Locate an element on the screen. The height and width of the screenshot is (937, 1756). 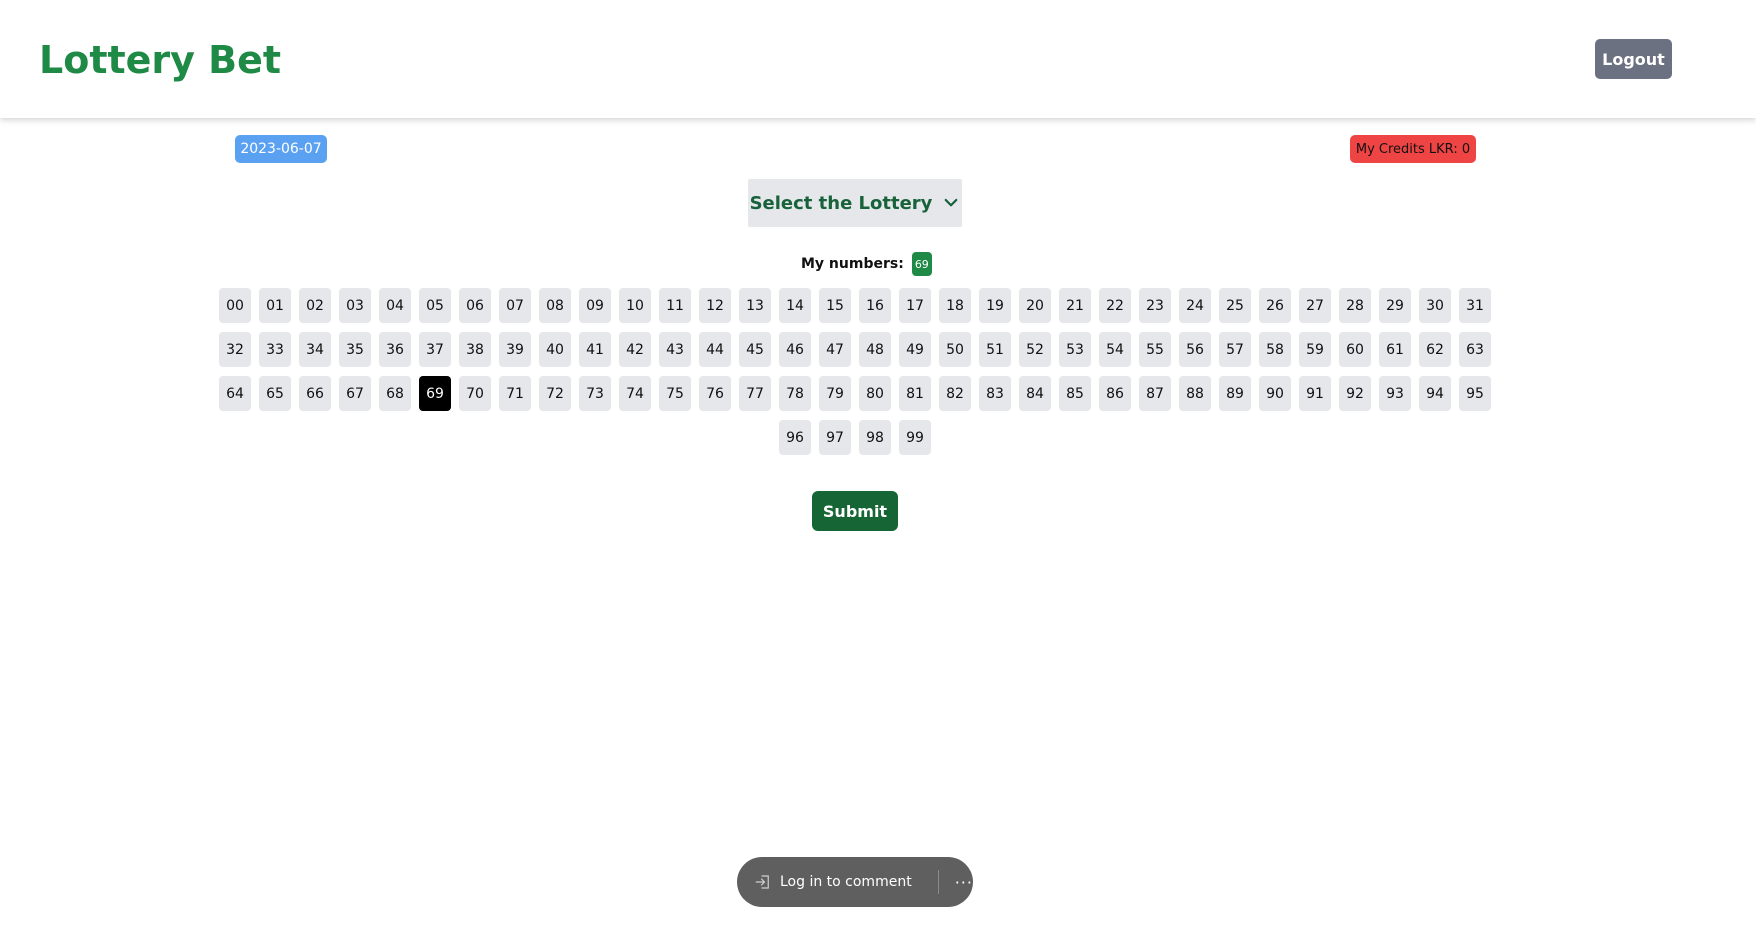
number-tile: 73 is located at coordinates (595, 393).